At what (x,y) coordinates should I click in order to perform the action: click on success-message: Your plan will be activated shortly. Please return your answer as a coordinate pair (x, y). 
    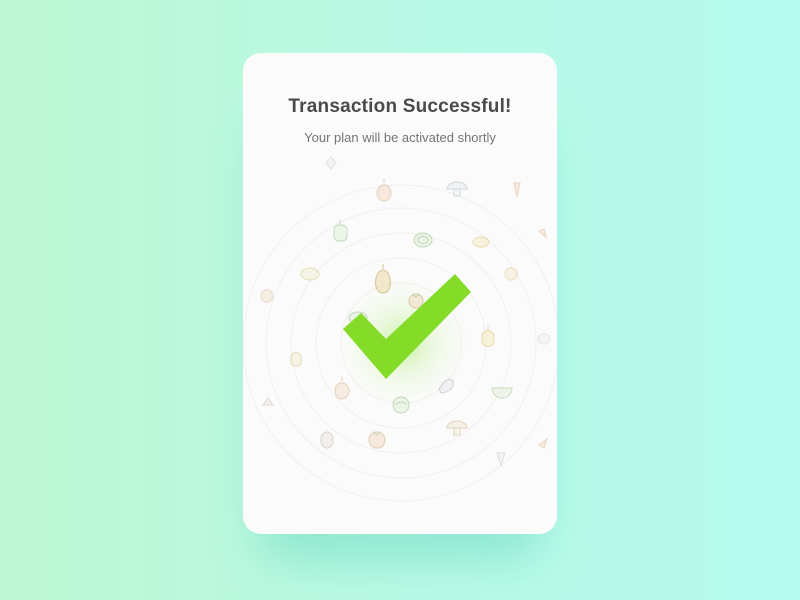
    Looking at the image, I should click on (400, 137).